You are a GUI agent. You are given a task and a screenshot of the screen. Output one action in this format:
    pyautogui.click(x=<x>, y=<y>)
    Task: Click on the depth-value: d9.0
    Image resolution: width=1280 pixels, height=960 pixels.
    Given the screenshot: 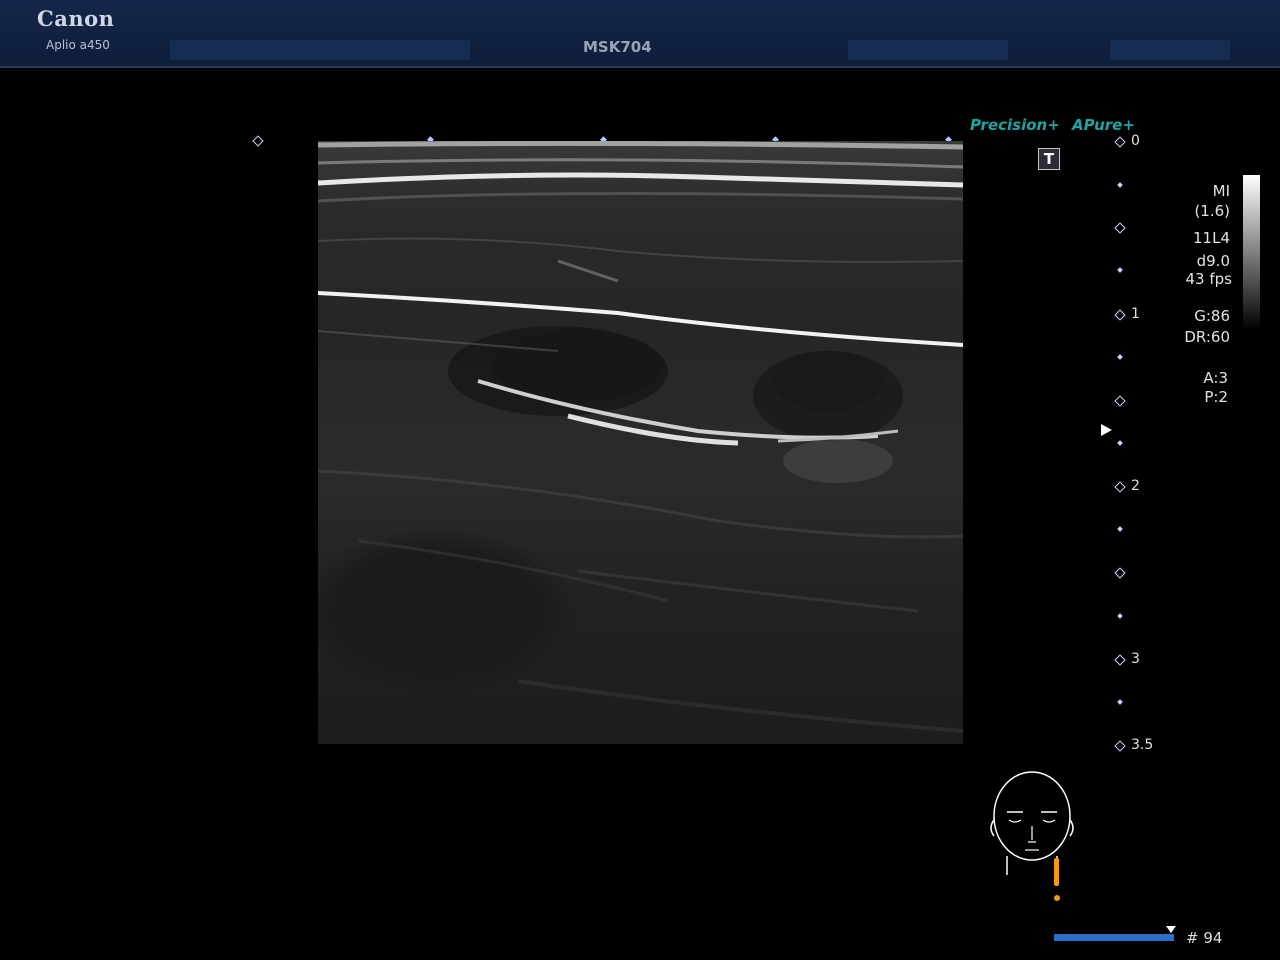 What is the action you would take?
    pyautogui.click(x=1213, y=261)
    